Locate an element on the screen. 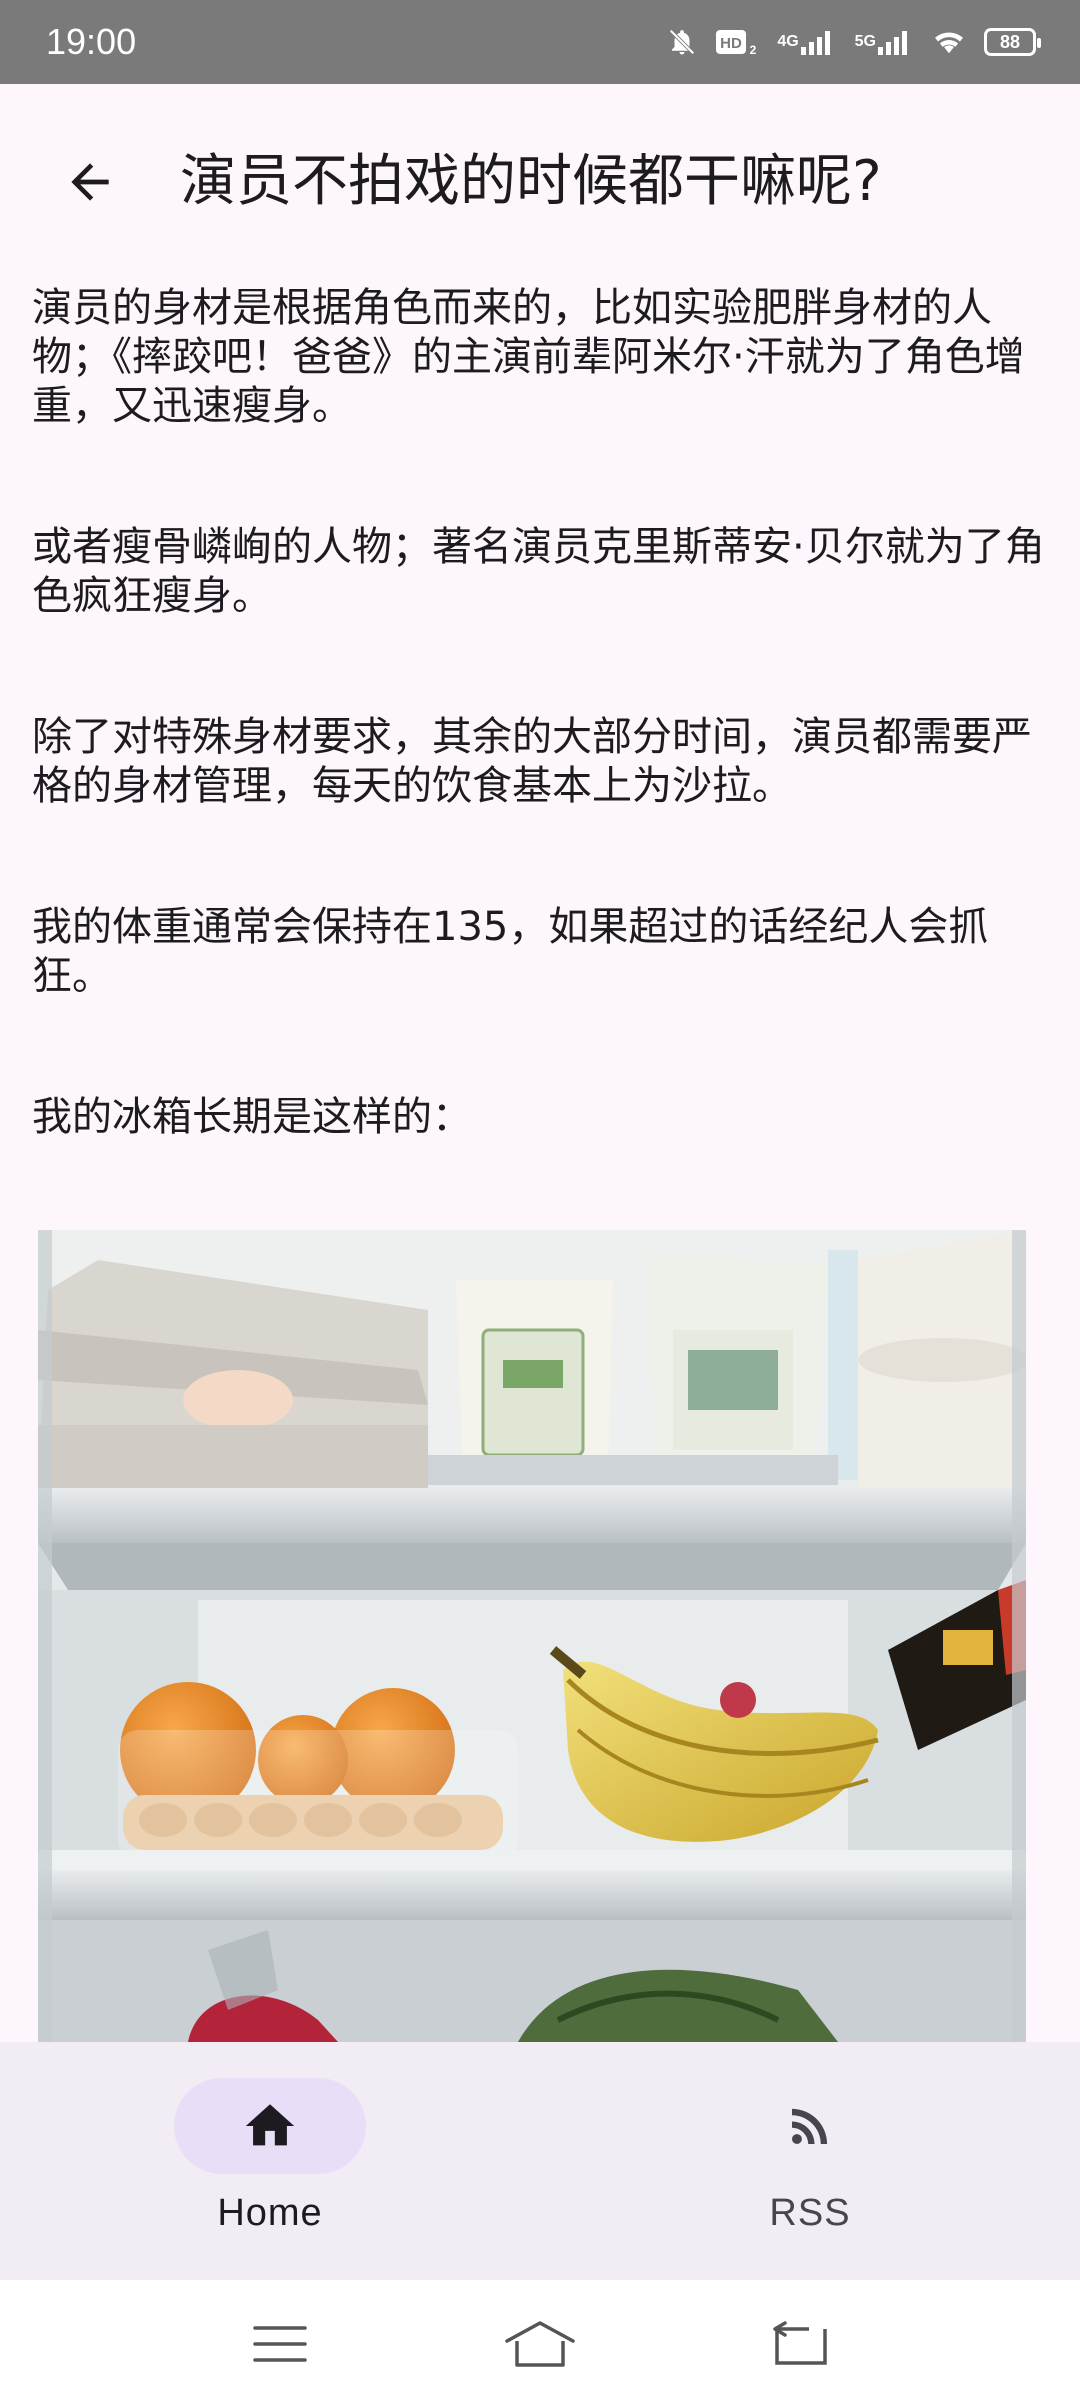 Image resolution: width=1080 pixels, height=2408 pixels. back-return-icon is located at coordinates (800, 2343).